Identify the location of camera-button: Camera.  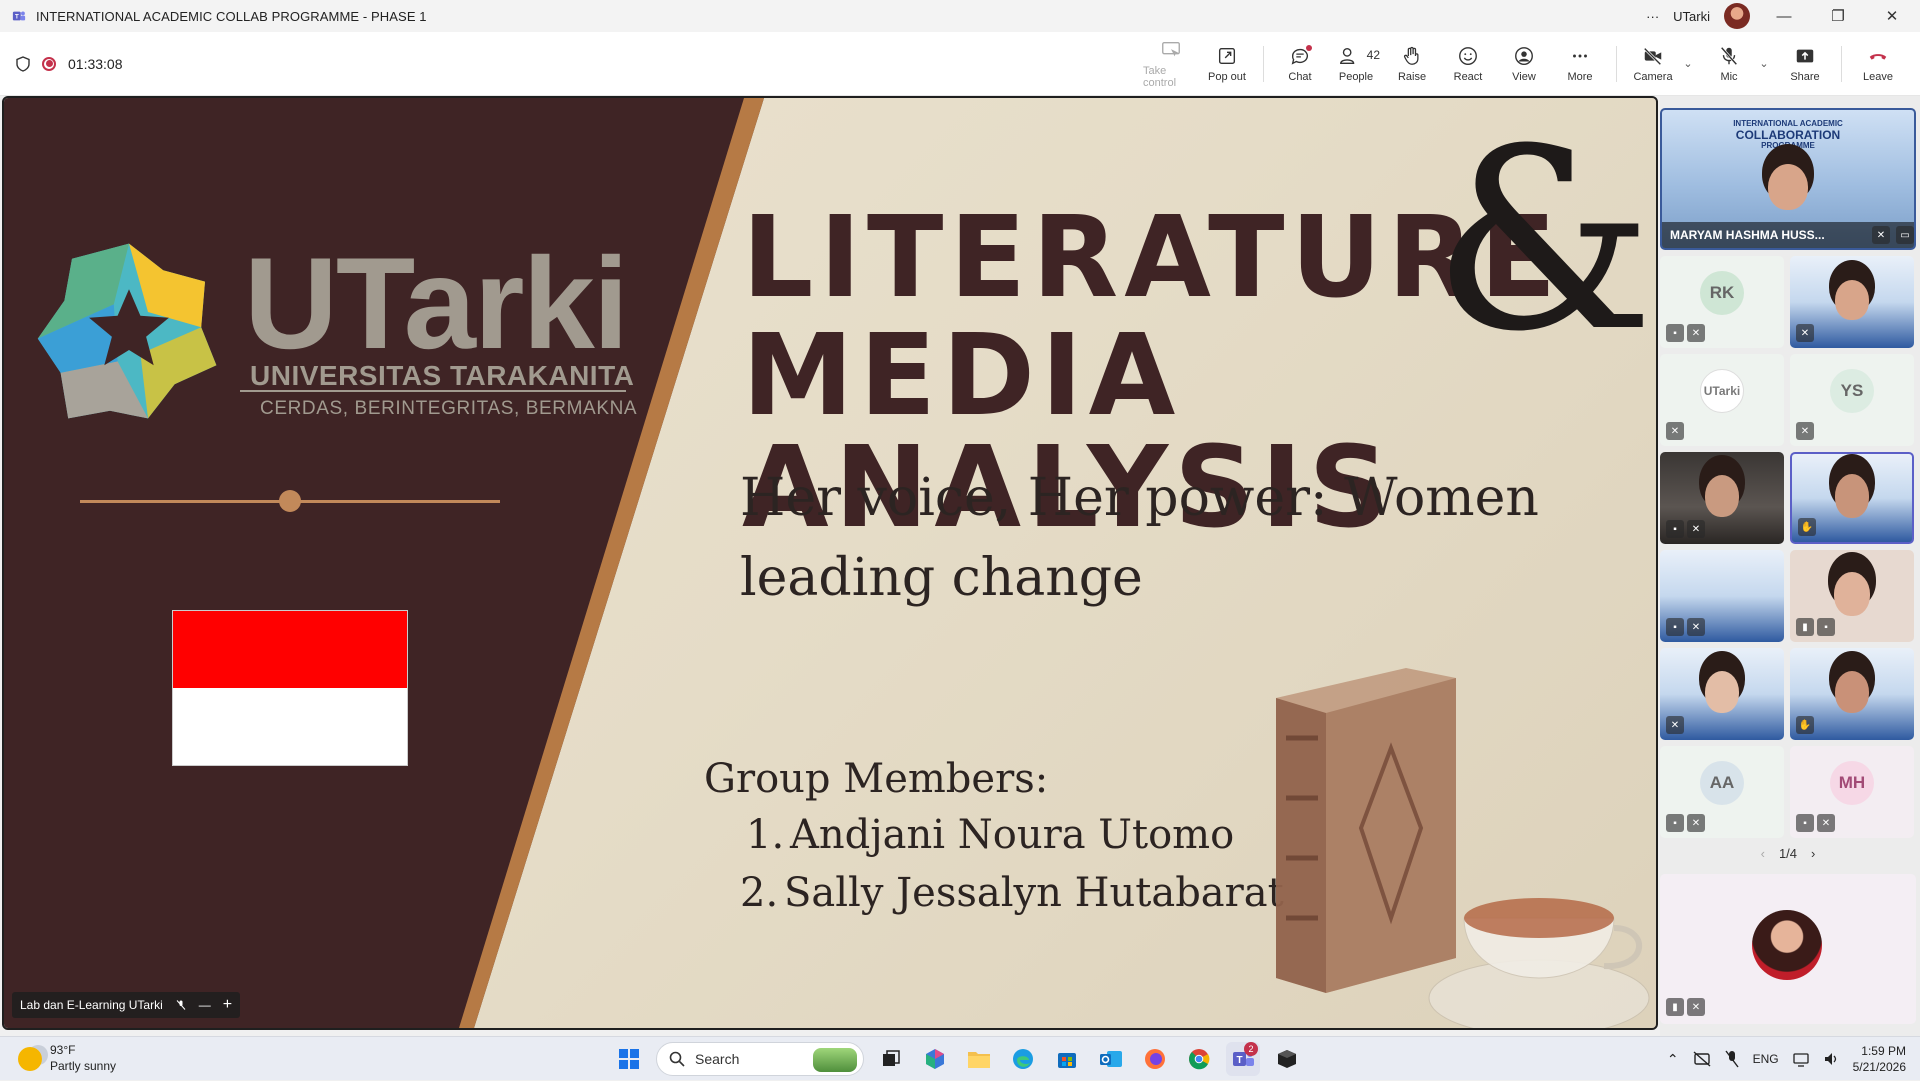
(1653, 64).